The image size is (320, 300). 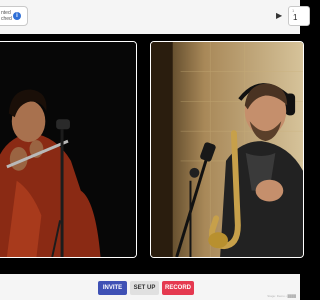 What do you see at coordinates (155, 17) in the screenshot?
I see `top-bar: nted ched i ▶ 1 1` at bounding box center [155, 17].